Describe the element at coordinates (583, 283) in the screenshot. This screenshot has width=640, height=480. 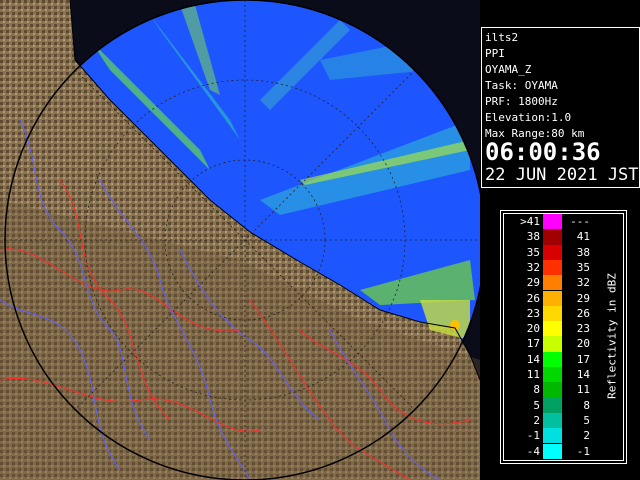
I see `legend-high-value: 32` at that location.